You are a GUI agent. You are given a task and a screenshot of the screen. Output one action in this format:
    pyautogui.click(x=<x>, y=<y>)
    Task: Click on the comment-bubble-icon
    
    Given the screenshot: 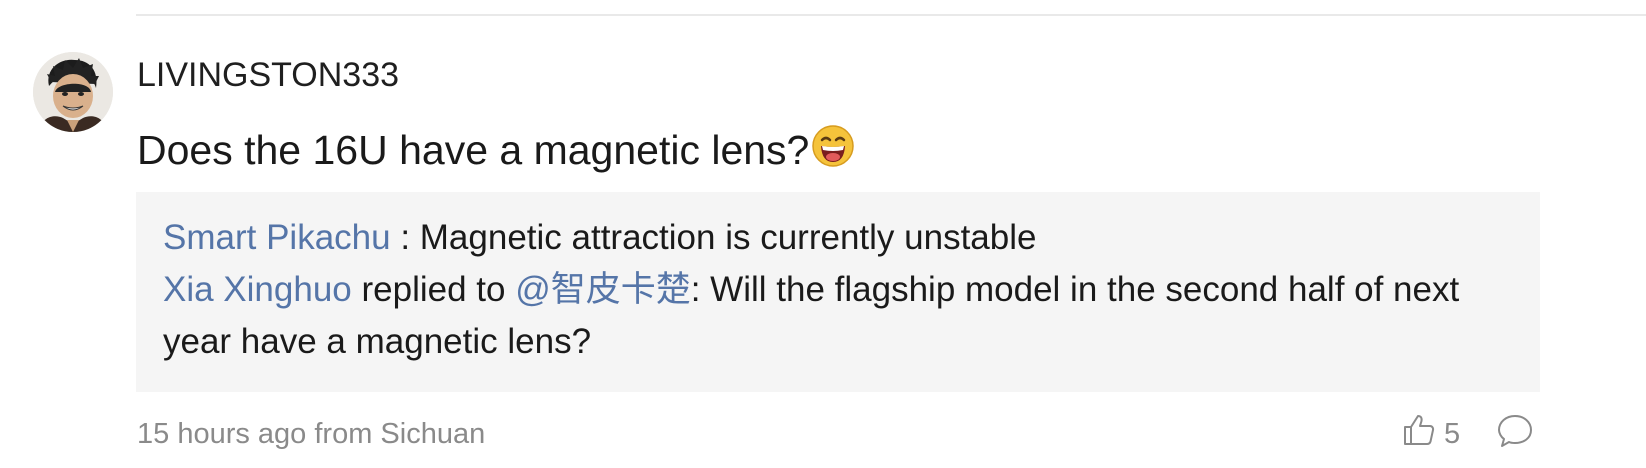 What is the action you would take?
    pyautogui.click(x=1515, y=434)
    